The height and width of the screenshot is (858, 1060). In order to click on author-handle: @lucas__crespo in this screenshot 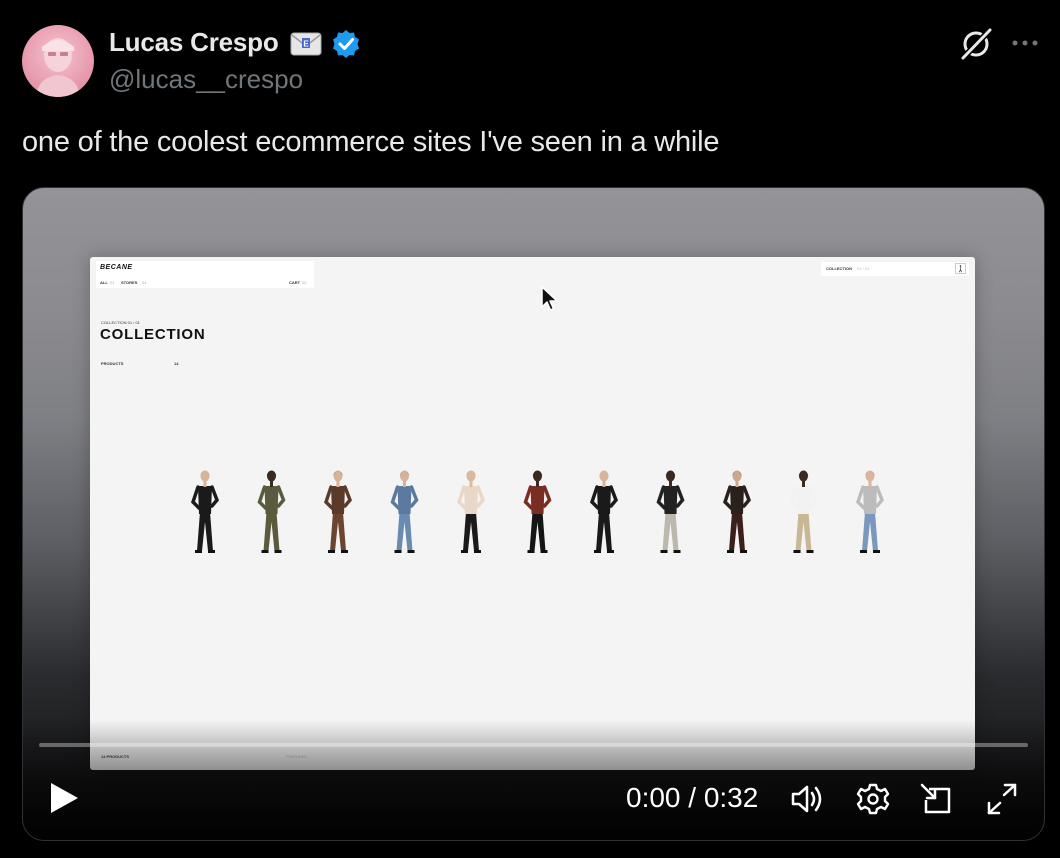, I will do `click(206, 79)`.